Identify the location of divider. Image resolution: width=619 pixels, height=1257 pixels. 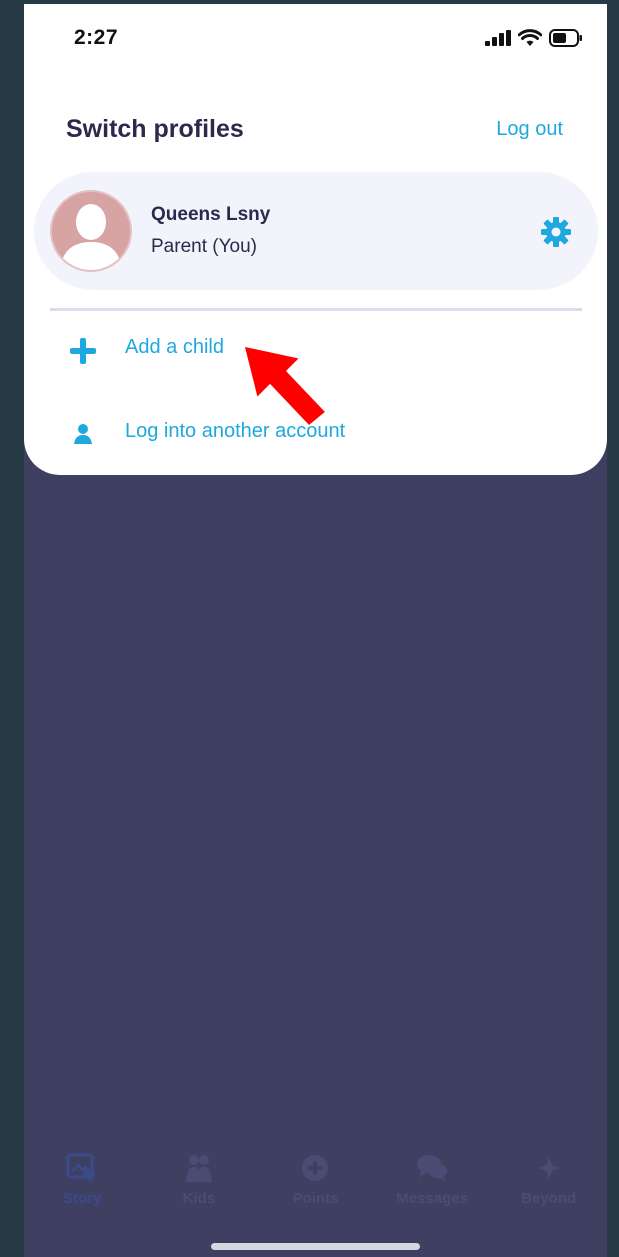
(316, 309).